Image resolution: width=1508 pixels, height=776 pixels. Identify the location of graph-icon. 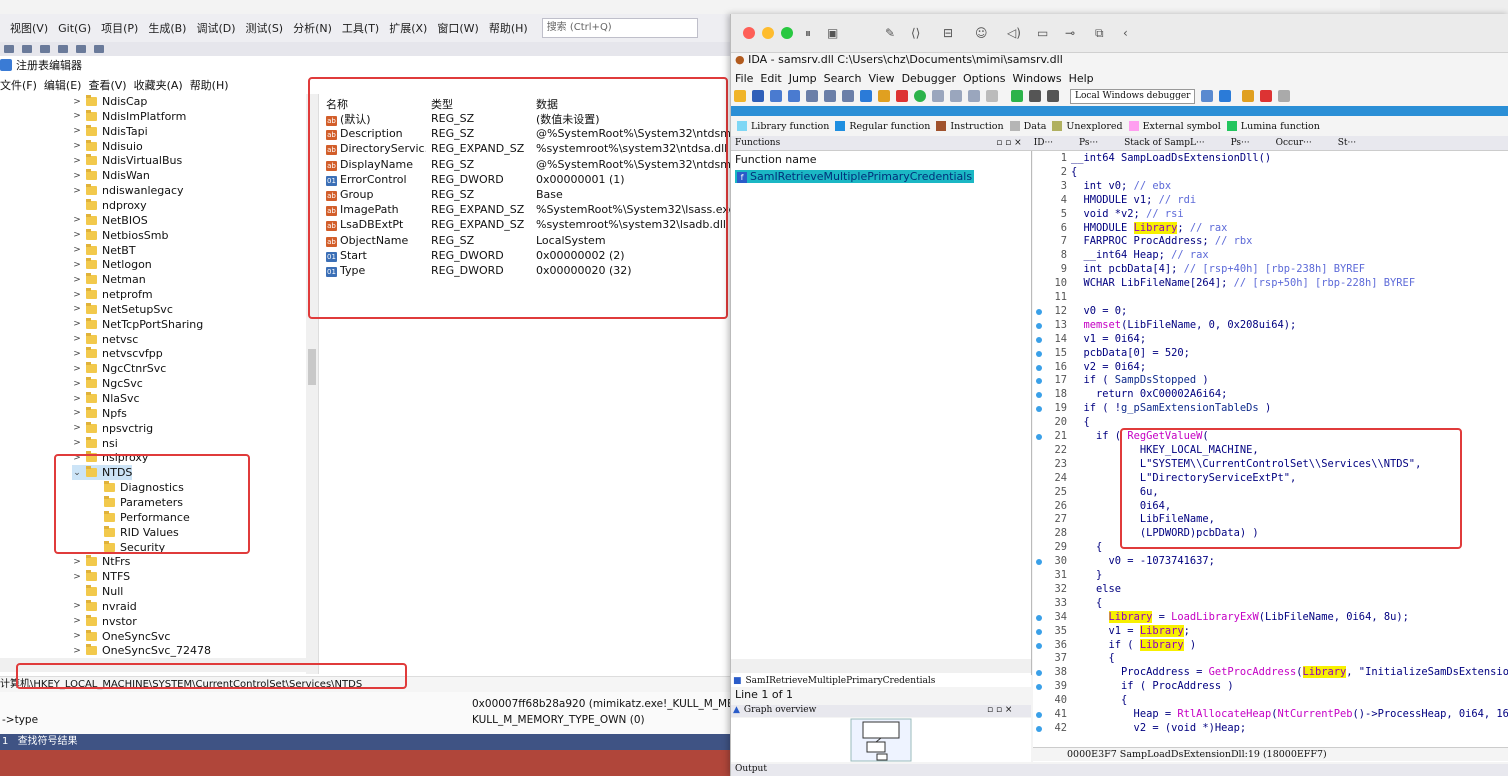
(956, 96).